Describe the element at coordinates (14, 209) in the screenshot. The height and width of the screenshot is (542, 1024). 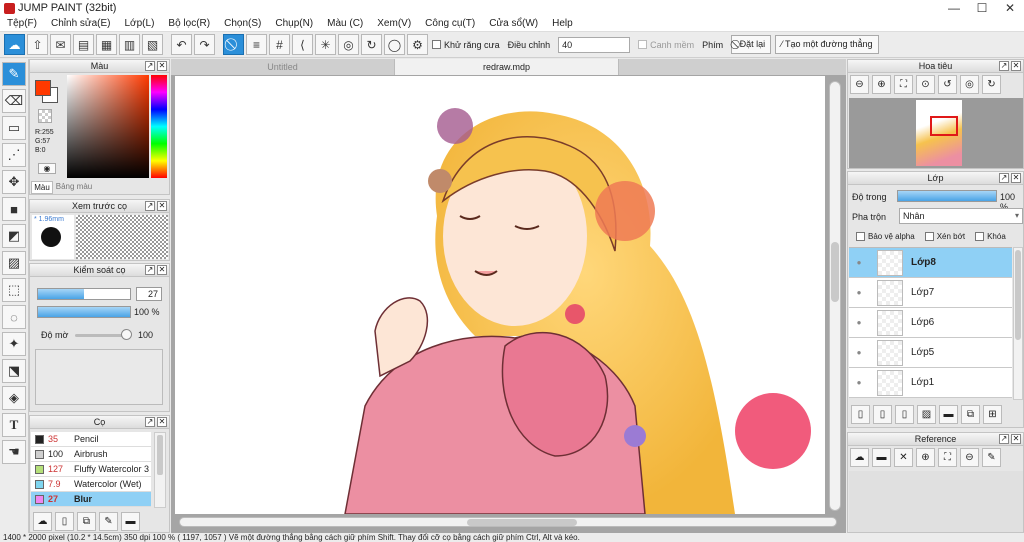
I see `fill-rect-icon: ■` at that location.